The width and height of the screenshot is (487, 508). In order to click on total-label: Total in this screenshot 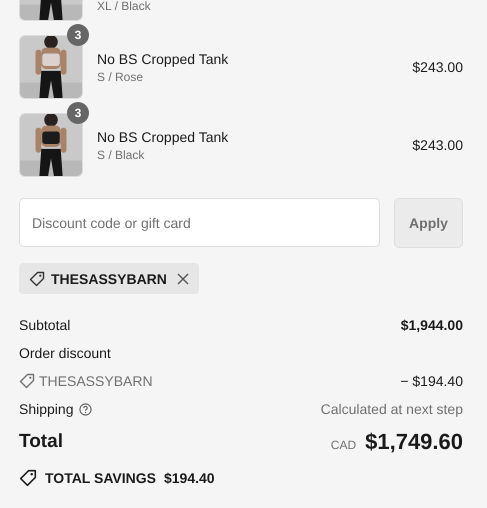, I will do `click(41, 442)`.